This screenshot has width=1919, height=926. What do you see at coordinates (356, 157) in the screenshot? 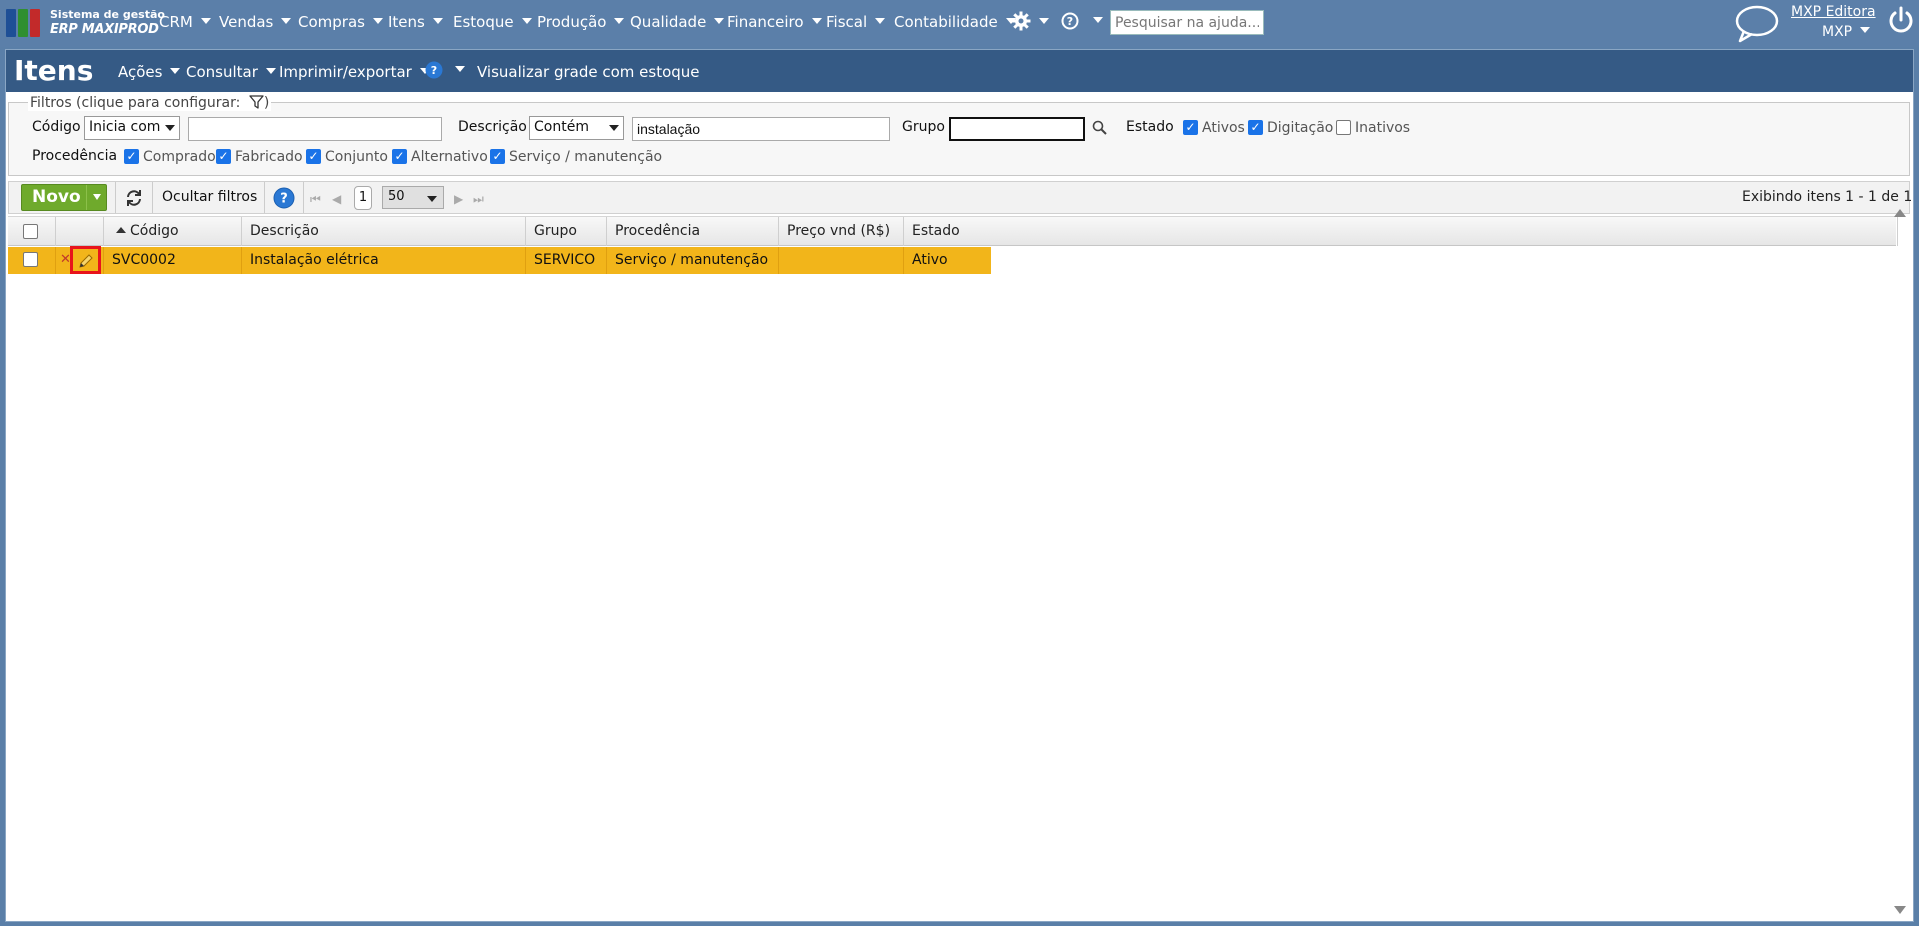
I see `procedencia-conjunto-label: Conjunto` at bounding box center [356, 157].